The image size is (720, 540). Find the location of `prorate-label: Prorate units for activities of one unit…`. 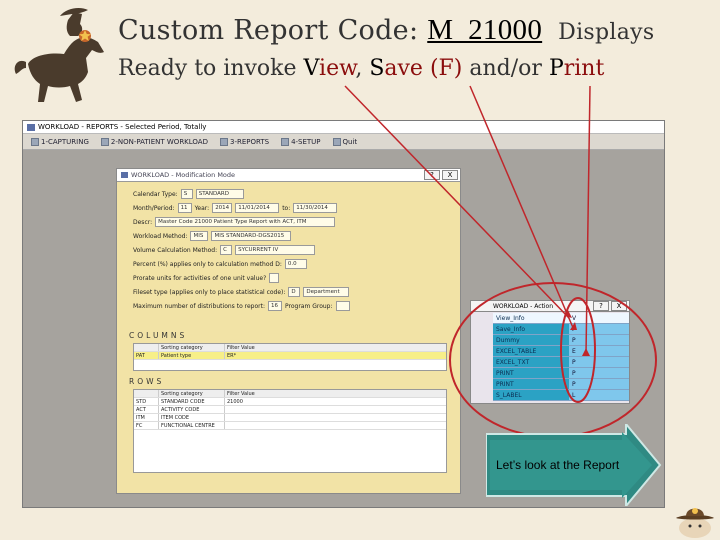

prorate-label: Prorate units for activities of one unit… is located at coordinates (200, 278).